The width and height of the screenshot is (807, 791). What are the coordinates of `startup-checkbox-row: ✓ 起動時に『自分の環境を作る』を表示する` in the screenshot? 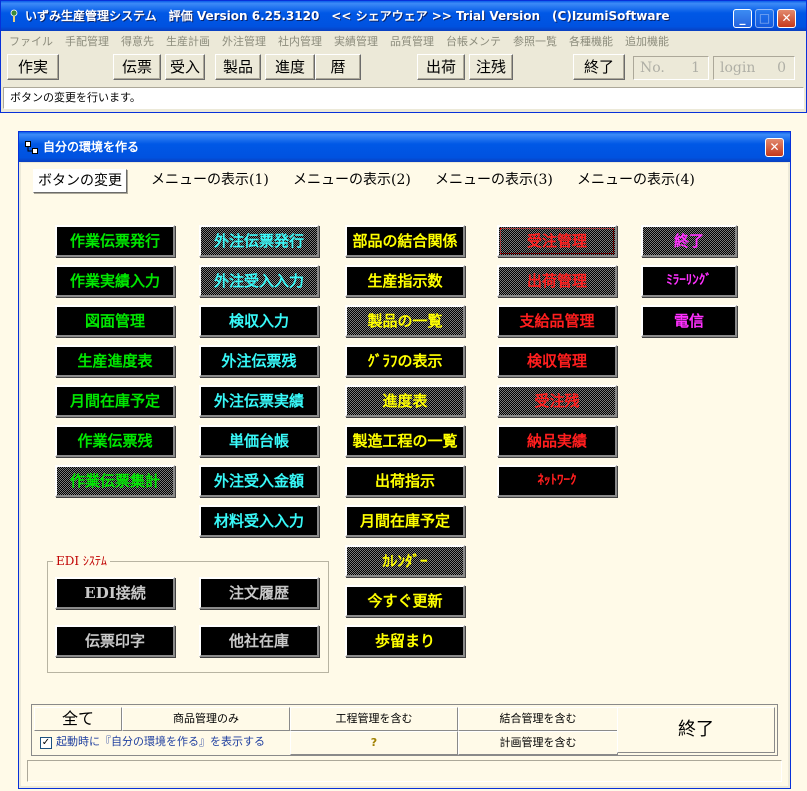 It's located at (161, 743).